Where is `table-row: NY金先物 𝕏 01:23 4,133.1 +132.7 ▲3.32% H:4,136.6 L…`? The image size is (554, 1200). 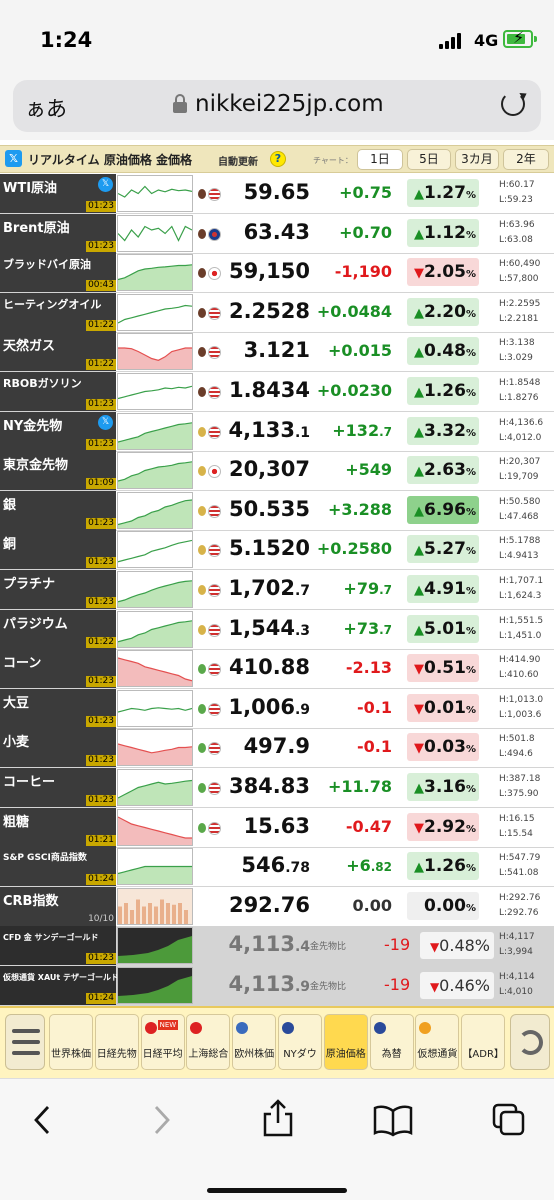
table-row: NY金先物 𝕏 01:23 4,133.1 +132.7 ▲3.32% H:4,136.6 L… is located at coordinates (277, 431).